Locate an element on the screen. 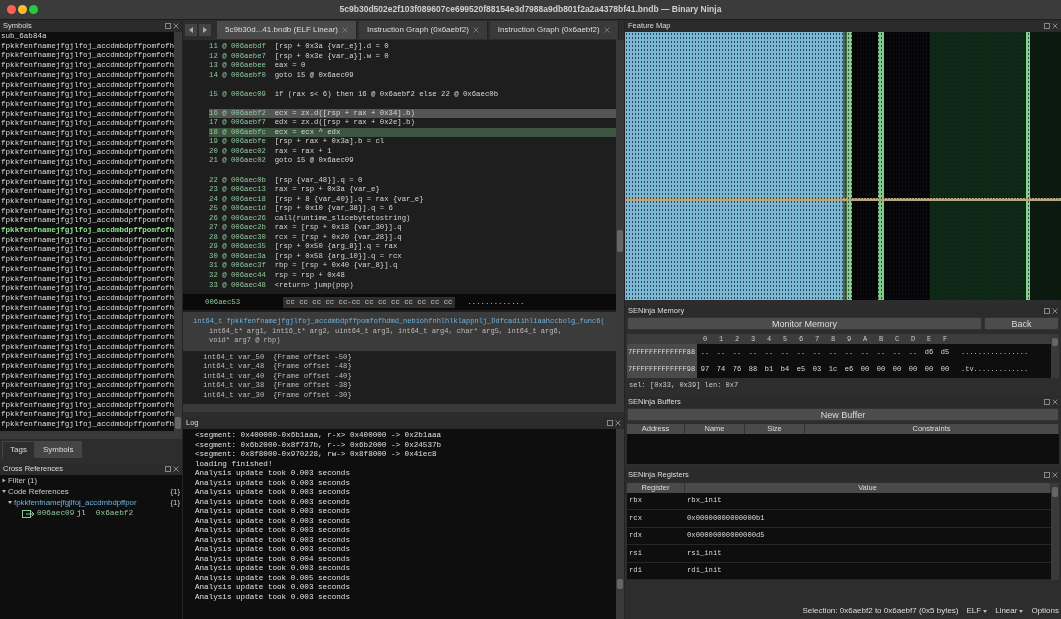 The width and height of the screenshot is (1061, 619). memory-button: Back is located at coordinates (1021, 323).